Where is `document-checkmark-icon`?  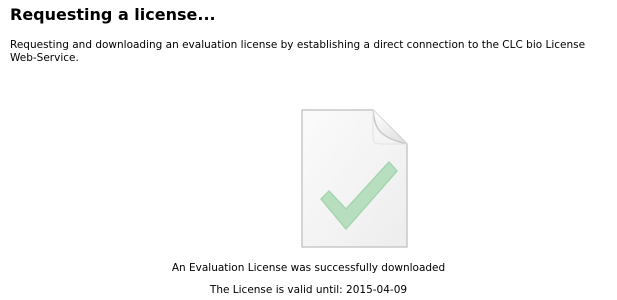 document-checkmark-icon is located at coordinates (354, 178).